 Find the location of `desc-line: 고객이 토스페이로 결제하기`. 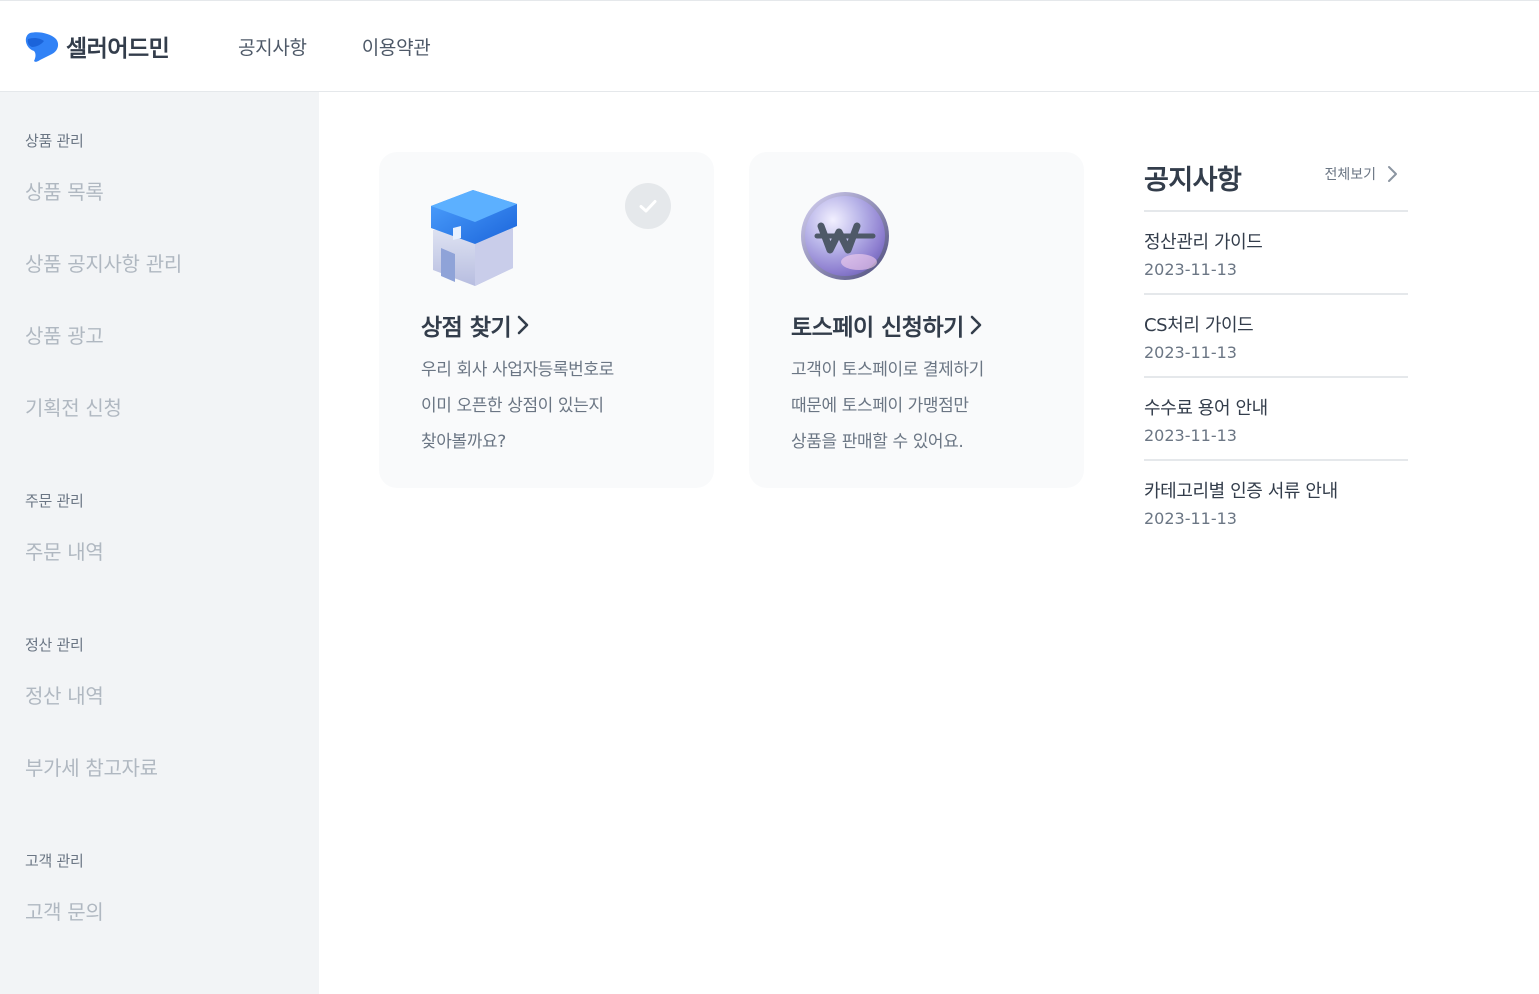

desc-line: 고객이 토스페이로 결제하기 is located at coordinates (887, 370).